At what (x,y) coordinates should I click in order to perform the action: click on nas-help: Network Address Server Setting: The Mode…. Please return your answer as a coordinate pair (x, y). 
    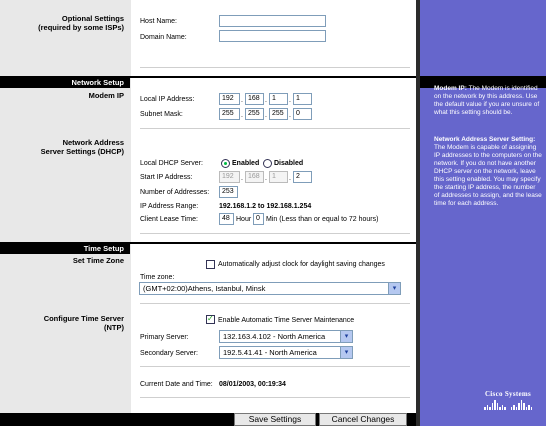
    Looking at the image, I should click on (488, 172).